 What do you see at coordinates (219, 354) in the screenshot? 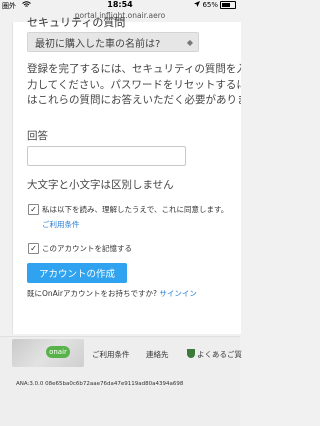
I see `footer-faq-label: よくあるご質` at bounding box center [219, 354].